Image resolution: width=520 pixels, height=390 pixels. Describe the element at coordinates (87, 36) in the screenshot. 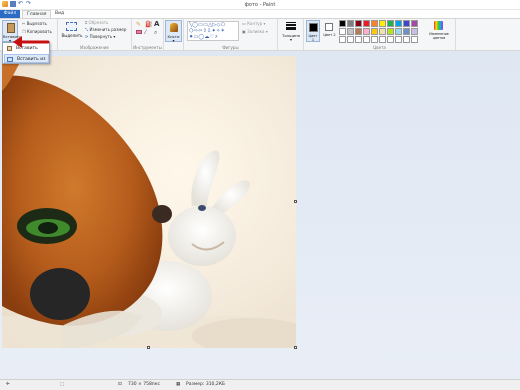

I see `rotate-icon: ⟳` at that location.